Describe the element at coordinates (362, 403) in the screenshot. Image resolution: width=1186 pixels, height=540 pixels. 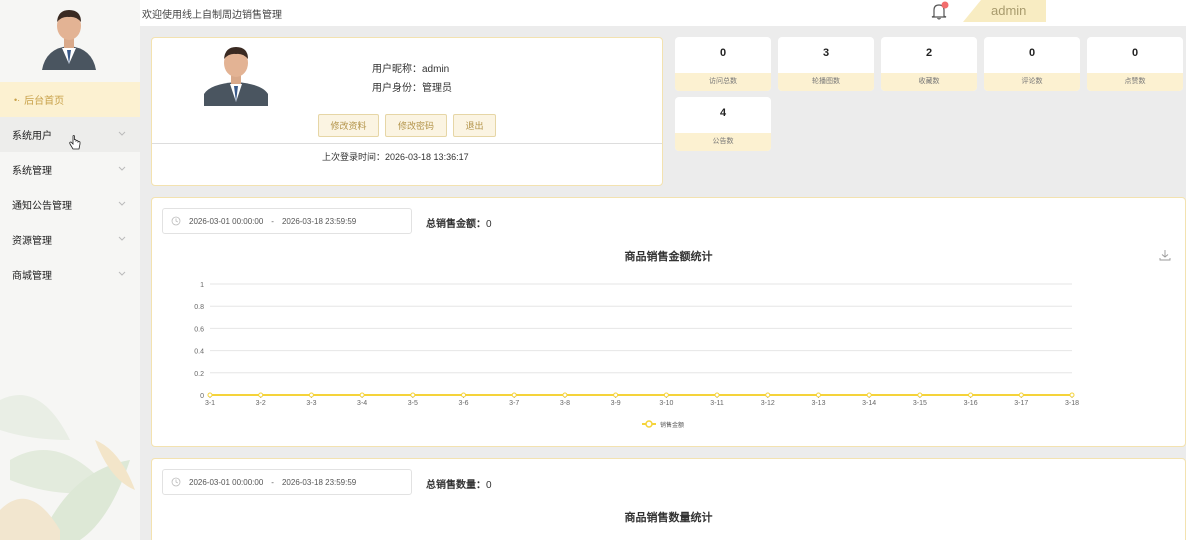
I see `x-tick-label: 3-4` at that location.